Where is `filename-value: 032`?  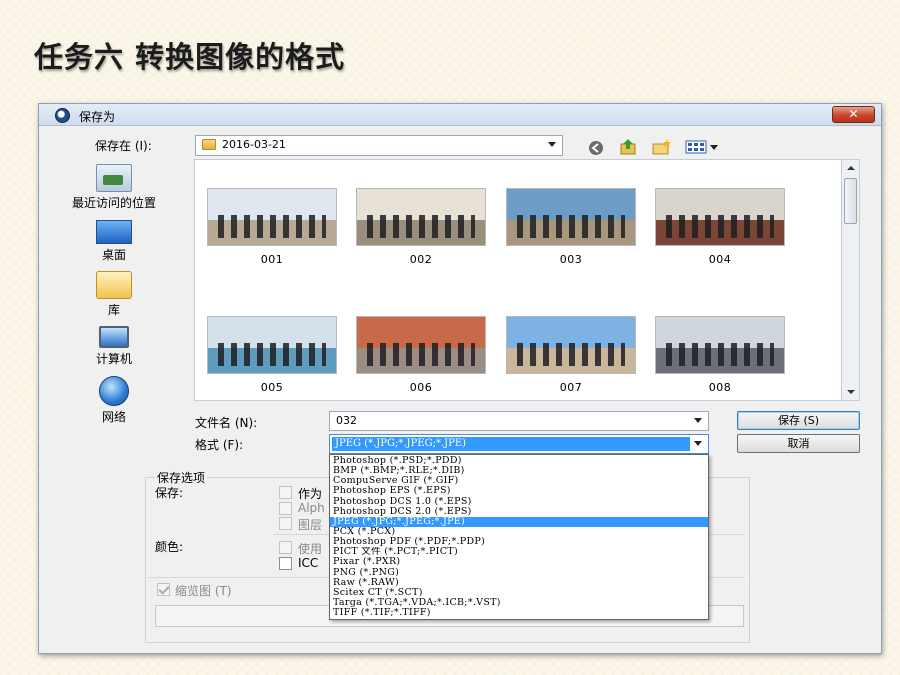 filename-value: 032 is located at coordinates (346, 420).